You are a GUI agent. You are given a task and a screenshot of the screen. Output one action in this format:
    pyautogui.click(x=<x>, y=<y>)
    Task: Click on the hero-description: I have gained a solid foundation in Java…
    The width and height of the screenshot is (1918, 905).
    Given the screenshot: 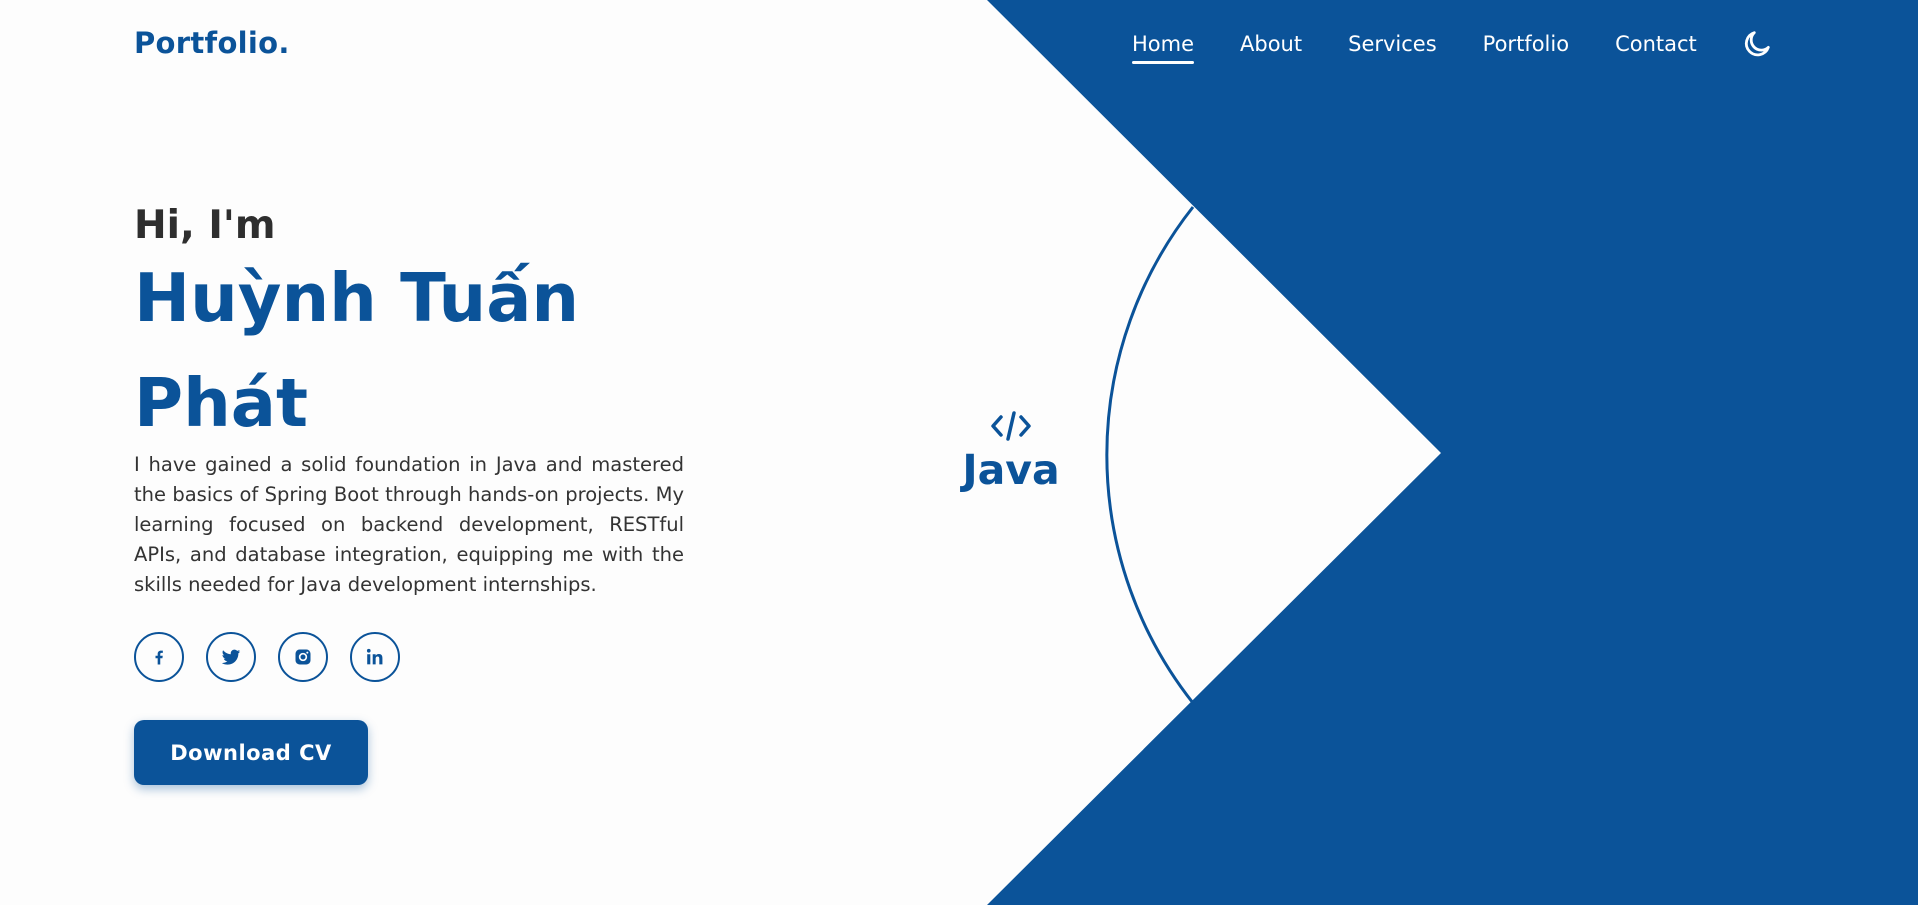 What is the action you would take?
    pyautogui.click(x=409, y=524)
    